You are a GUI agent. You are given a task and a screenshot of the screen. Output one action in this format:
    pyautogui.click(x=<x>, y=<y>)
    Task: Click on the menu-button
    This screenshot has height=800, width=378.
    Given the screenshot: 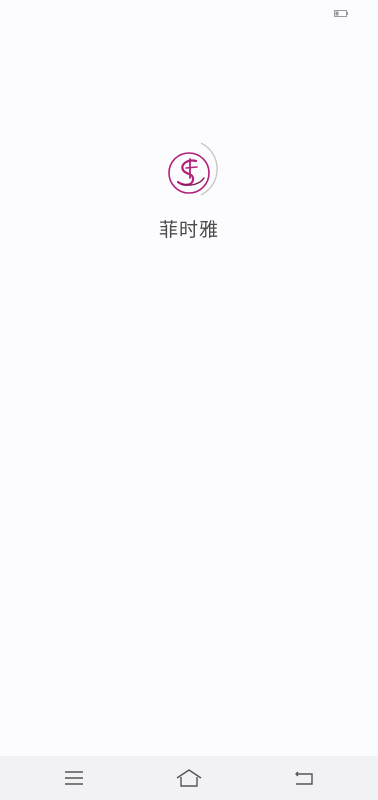 What is the action you would take?
    pyautogui.click(x=74, y=778)
    